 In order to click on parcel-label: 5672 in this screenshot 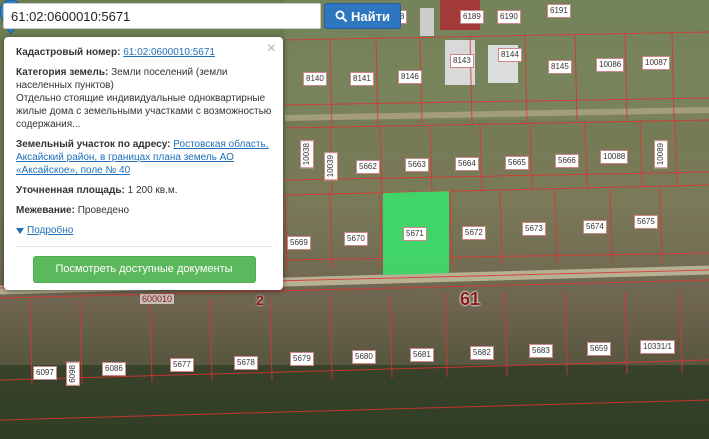, I will do `click(474, 233)`.